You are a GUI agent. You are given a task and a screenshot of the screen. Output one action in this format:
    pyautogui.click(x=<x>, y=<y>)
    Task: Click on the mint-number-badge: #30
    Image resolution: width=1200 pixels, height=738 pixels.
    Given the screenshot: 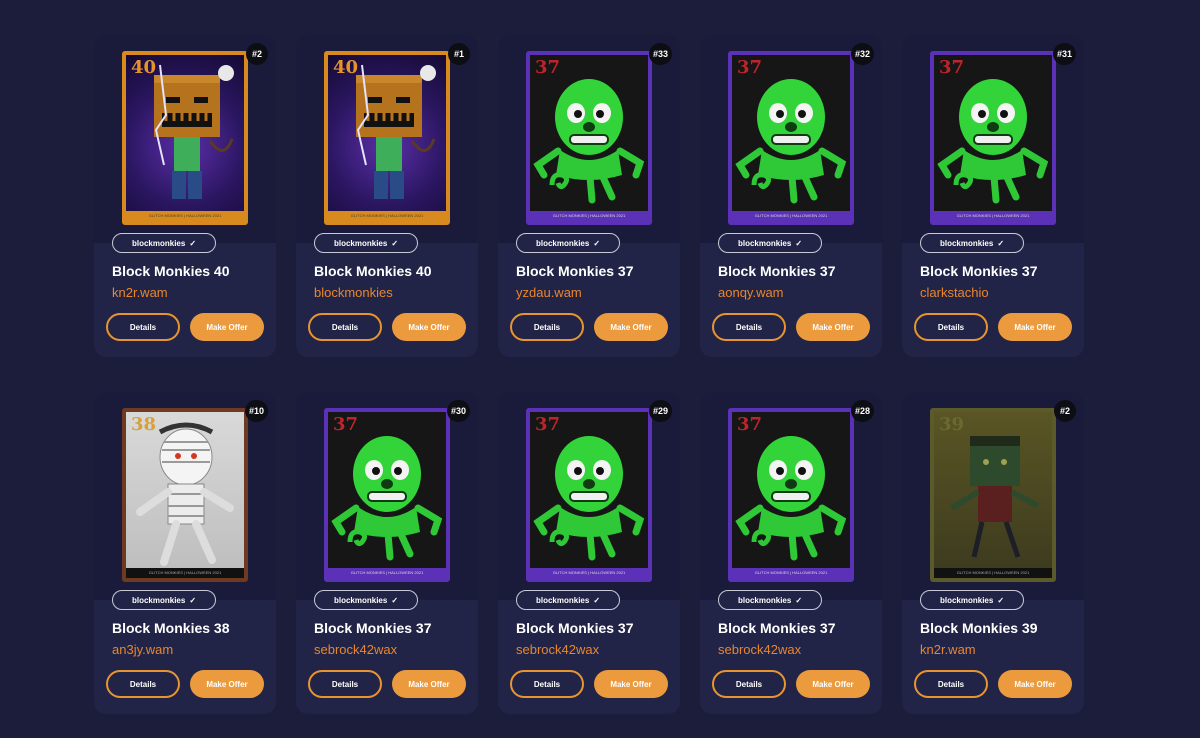 What is the action you would take?
    pyautogui.click(x=458, y=411)
    